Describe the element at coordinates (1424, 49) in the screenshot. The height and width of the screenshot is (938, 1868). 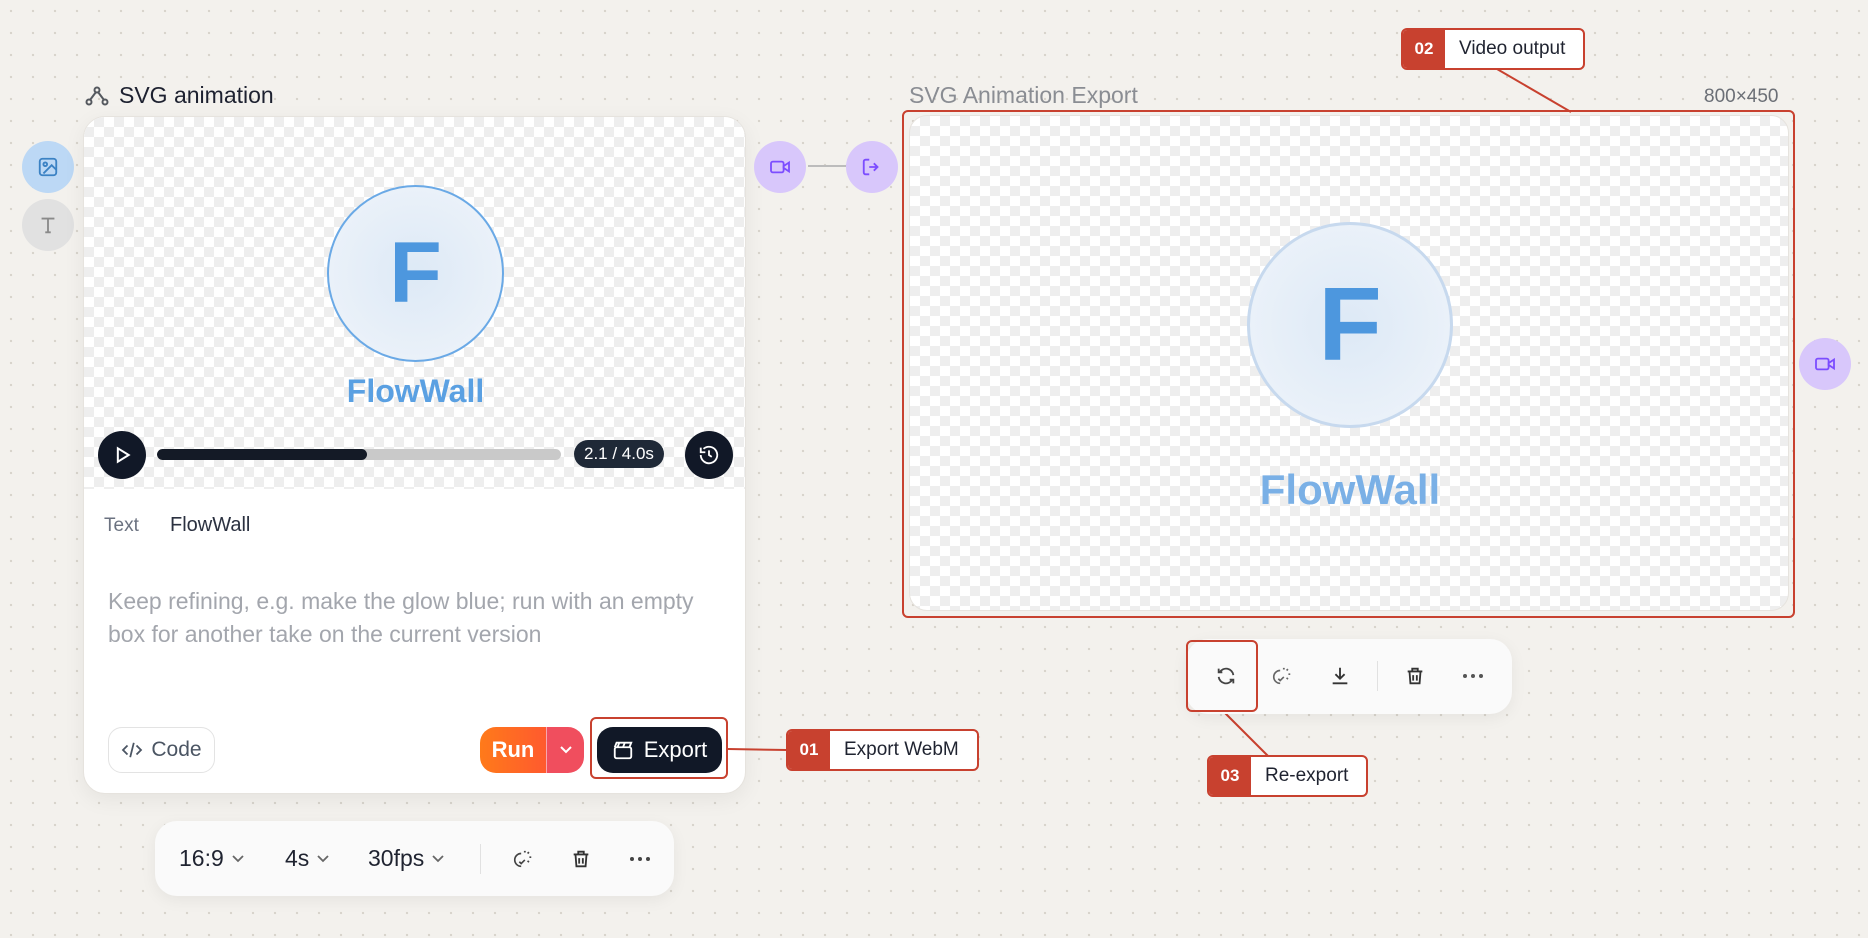
I see `annotation-number: 02` at that location.